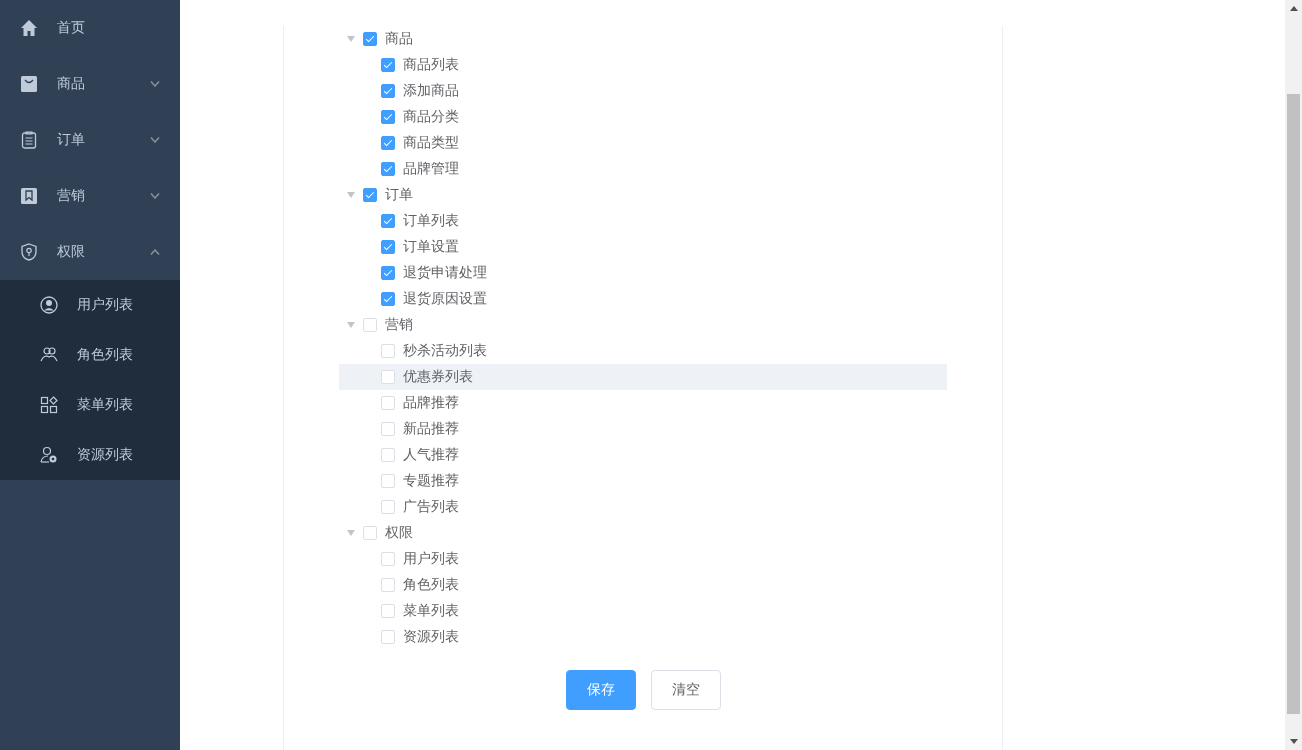  What do you see at coordinates (1293, 404) in the screenshot?
I see `scrollbar-thumb` at bounding box center [1293, 404].